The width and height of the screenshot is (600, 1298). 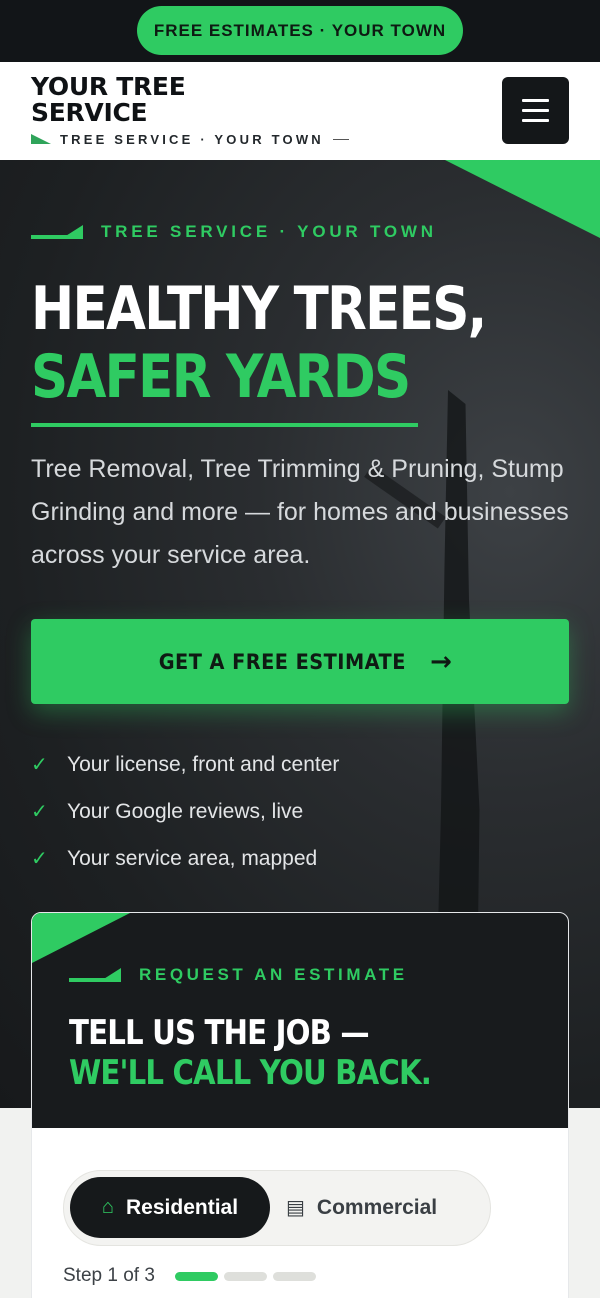 What do you see at coordinates (377, 1207) in the screenshot?
I see `commercial-label: Commercial` at bounding box center [377, 1207].